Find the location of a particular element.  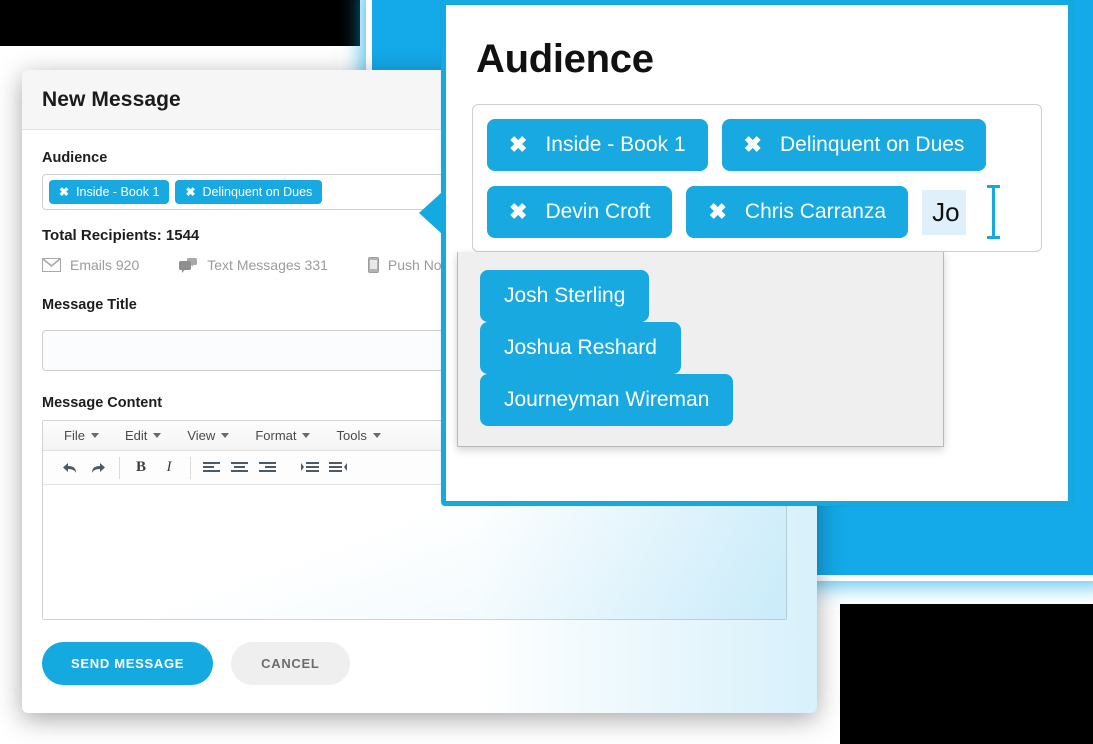

envelope-icon is located at coordinates (51, 265).